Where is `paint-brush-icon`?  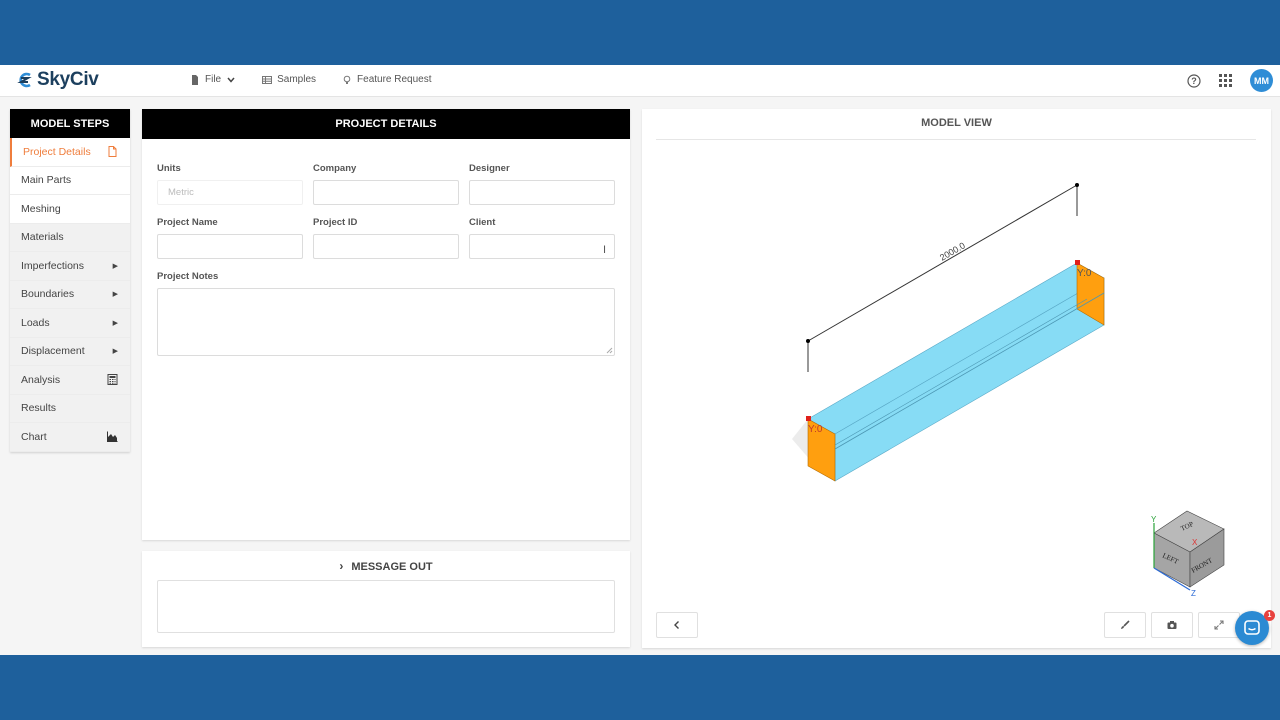
paint-brush-icon is located at coordinates (1125, 624).